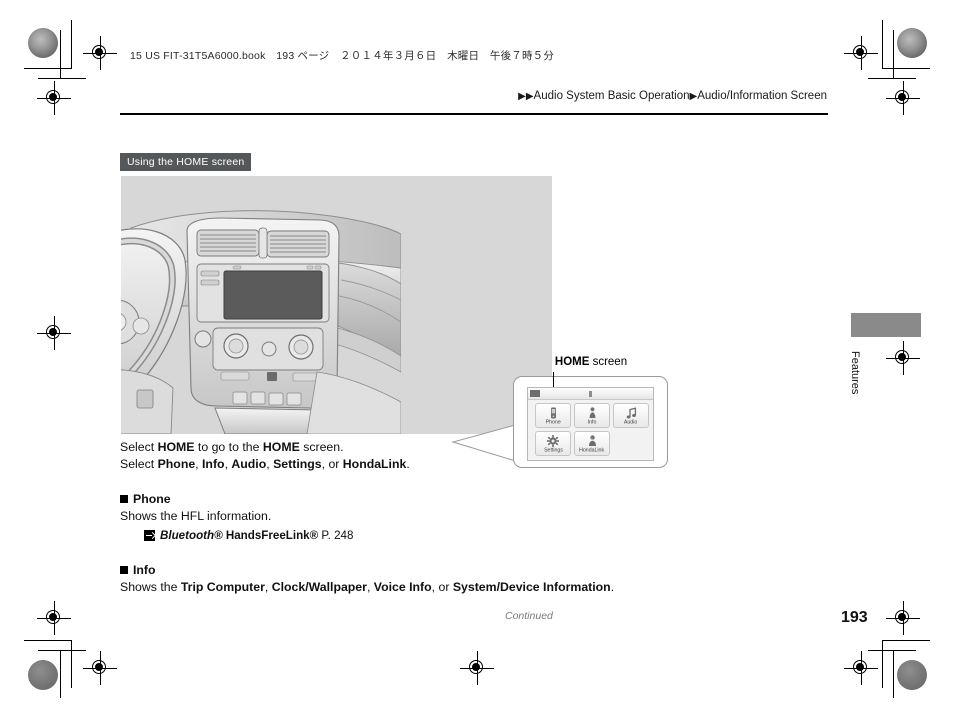  Describe the element at coordinates (903, 618) in the screenshot. I see `registration-mark-right-lower` at that location.